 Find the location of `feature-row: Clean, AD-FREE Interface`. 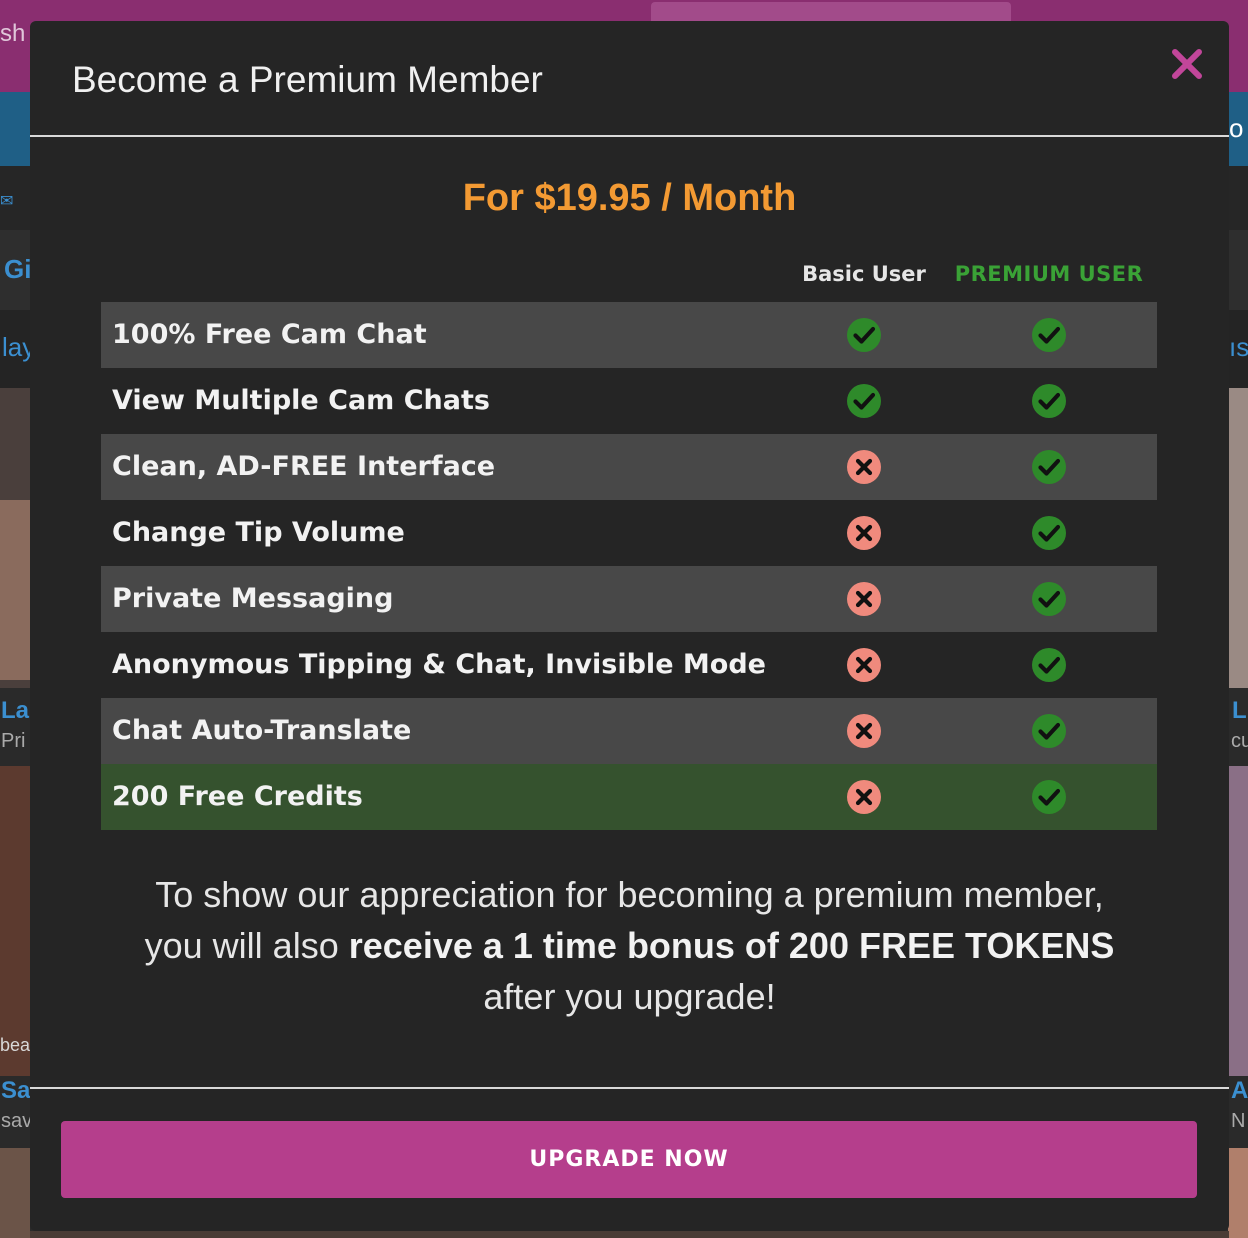

feature-row: Clean, AD-FREE Interface is located at coordinates (629, 467).